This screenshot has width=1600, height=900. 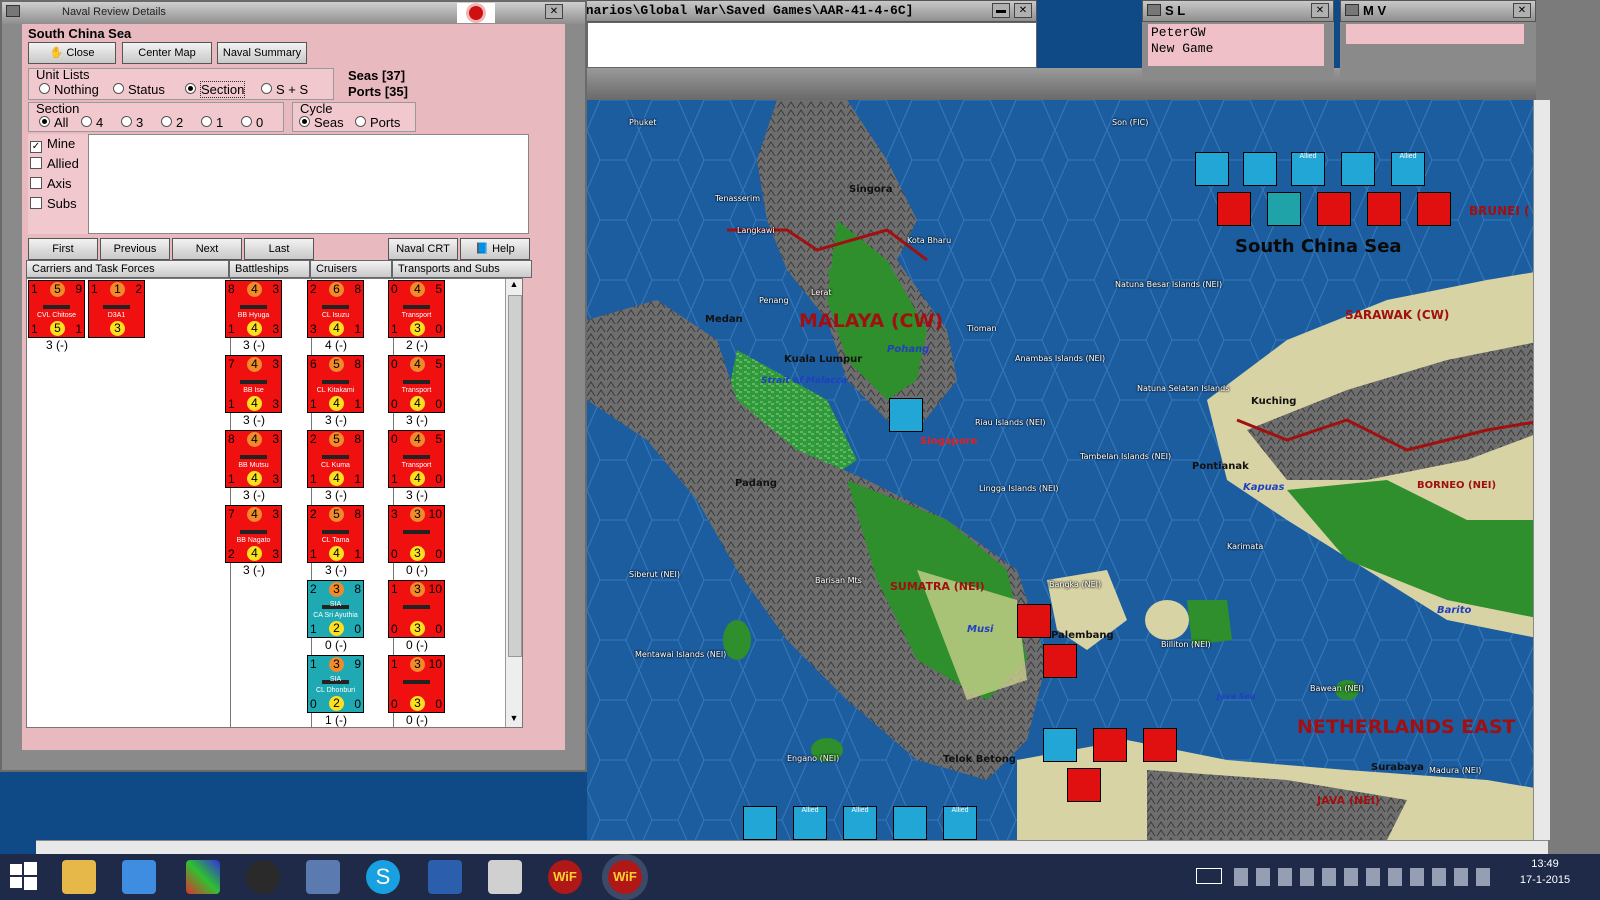 What do you see at coordinates (167, 53) in the screenshot?
I see `center-map-button: Center Map` at bounding box center [167, 53].